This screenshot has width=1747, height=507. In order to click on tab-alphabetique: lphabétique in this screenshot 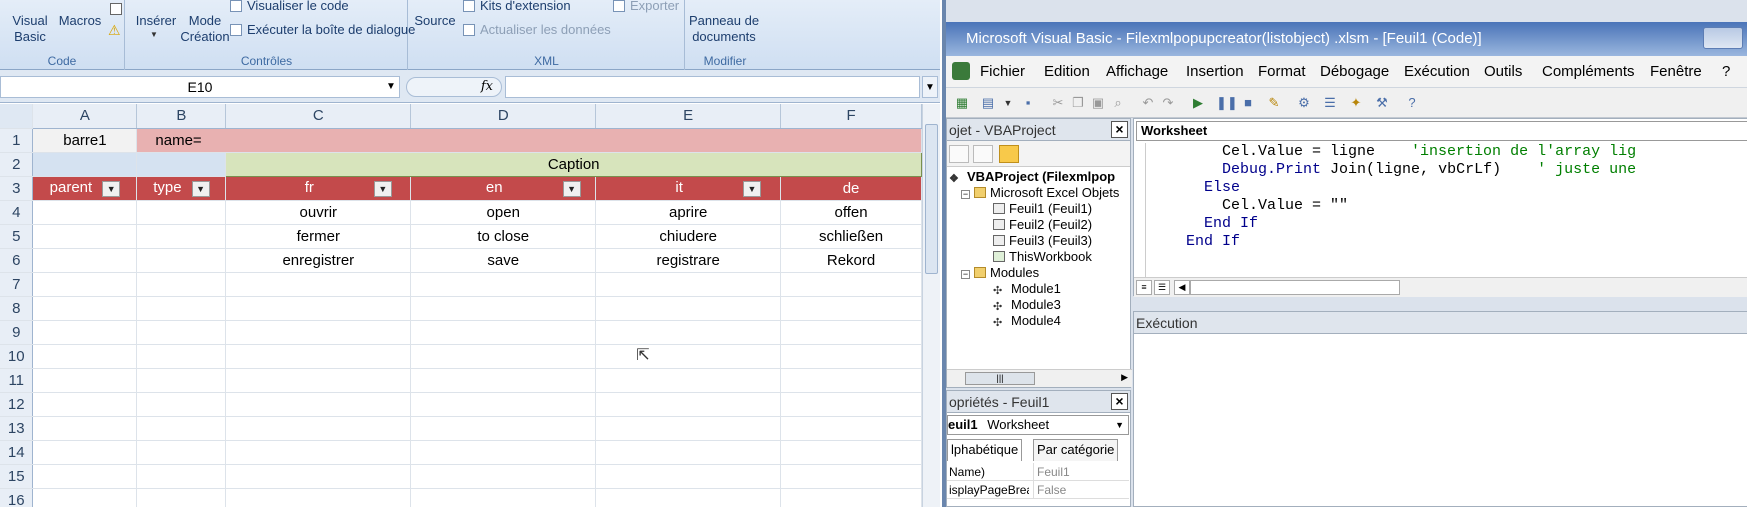, I will do `click(985, 450)`.